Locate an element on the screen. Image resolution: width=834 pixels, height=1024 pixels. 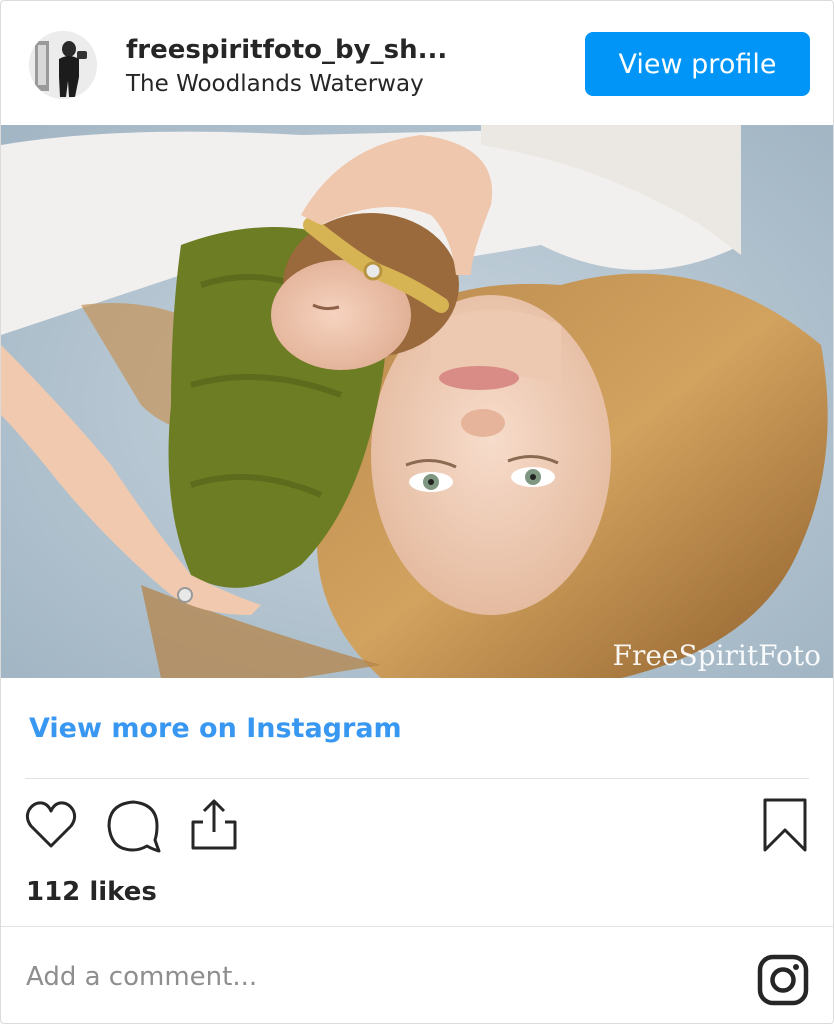
likes-count: 112 likes is located at coordinates (91, 892).